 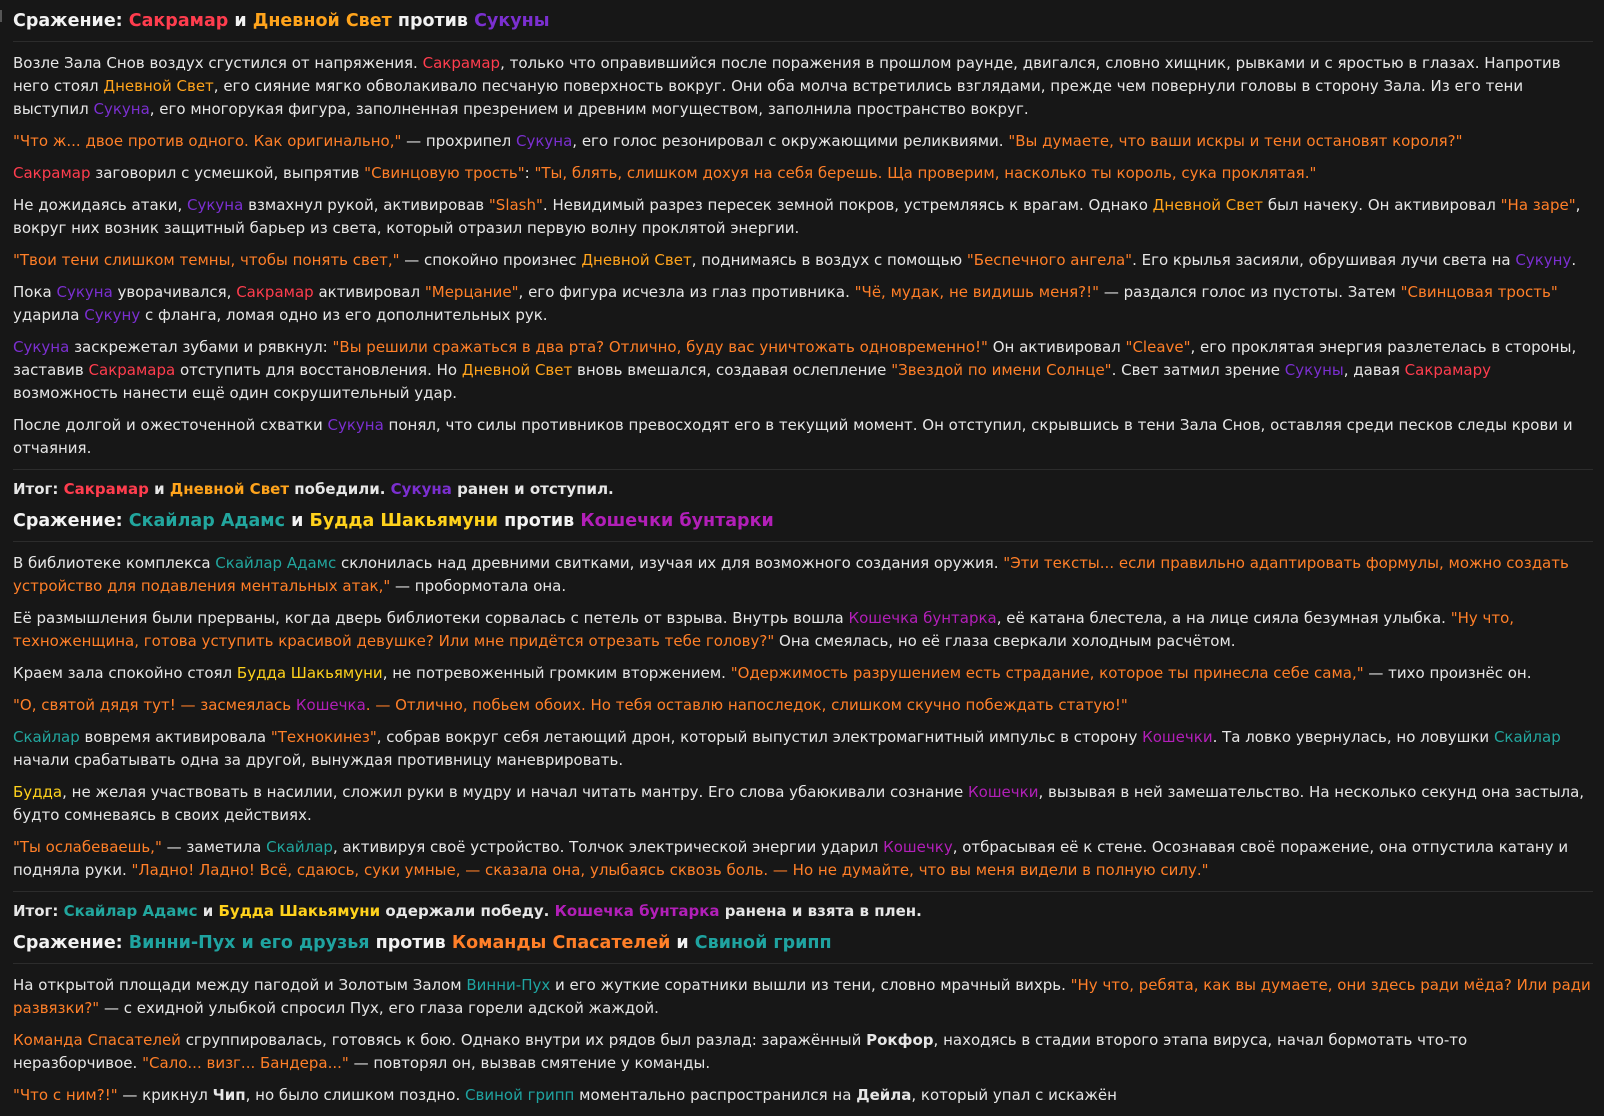 I want to click on narration-text: заговорил с усмешкой, выпрятив, so click(x=227, y=173).